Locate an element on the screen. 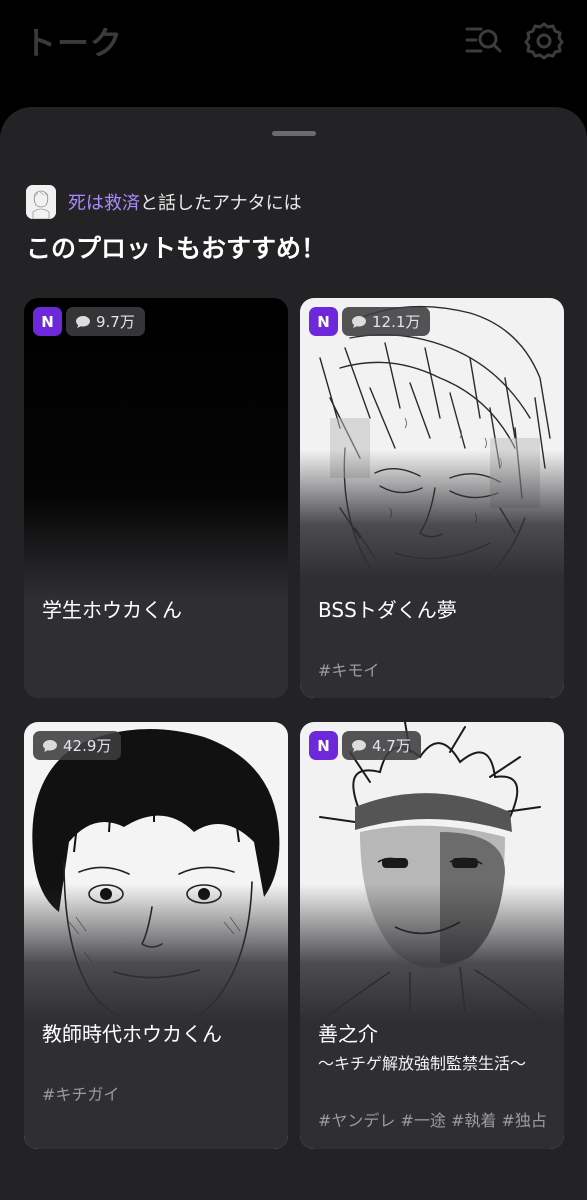  chat-count-badge: 4.7万 is located at coordinates (381, 745).